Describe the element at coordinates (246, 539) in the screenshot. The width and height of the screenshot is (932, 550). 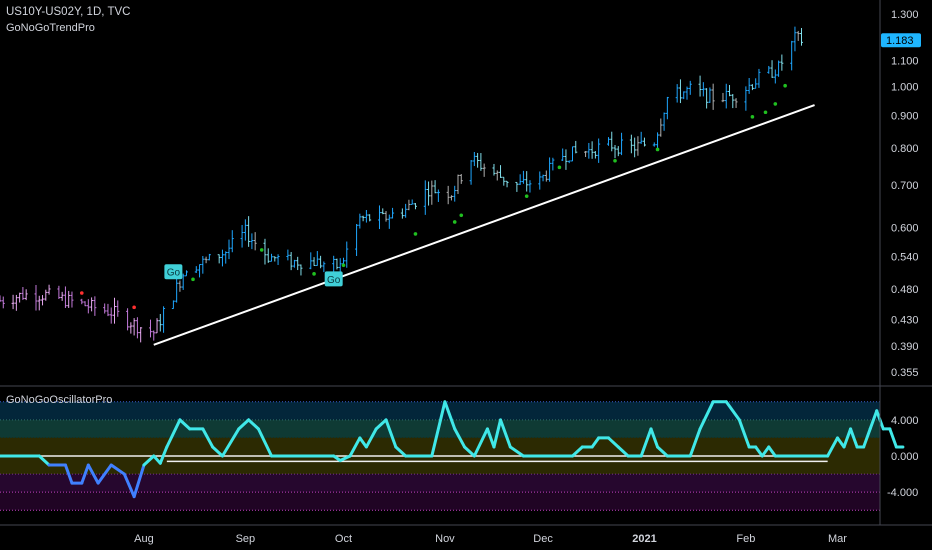
I see `time-axis-tick: Sep` at that location.